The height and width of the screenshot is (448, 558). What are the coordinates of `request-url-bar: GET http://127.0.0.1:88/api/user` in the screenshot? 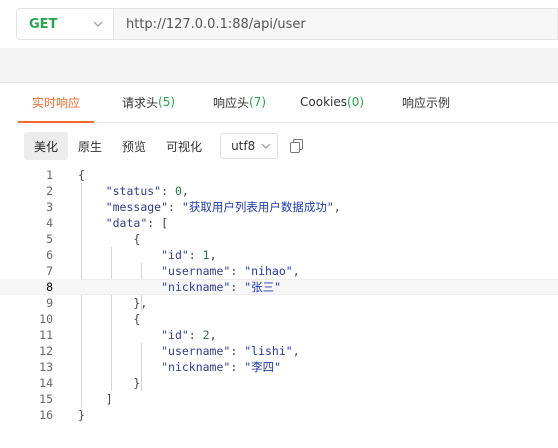 It's located at (287, 24).